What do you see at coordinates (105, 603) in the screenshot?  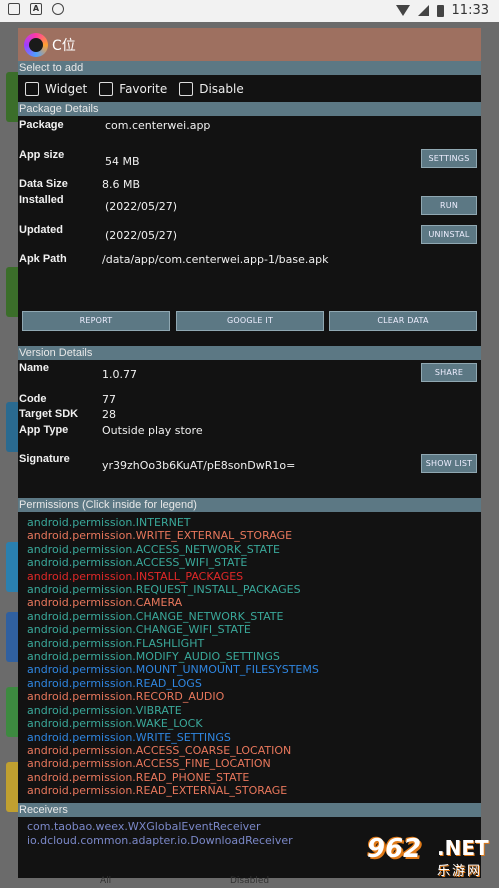 I see `permission-item: android.permission.CAMERA` at bounding box center [105, 603].